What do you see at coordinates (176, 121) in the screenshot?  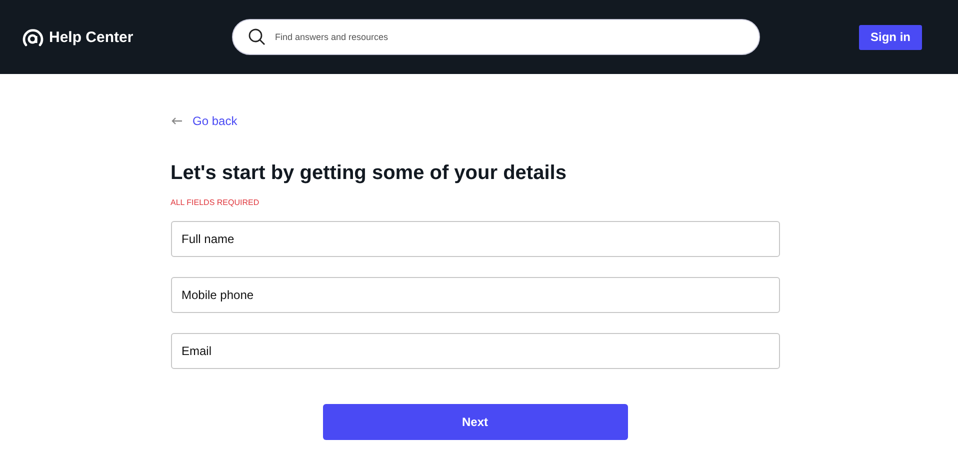 I see `back-arrow-icon` at bounding box center [176, 121].